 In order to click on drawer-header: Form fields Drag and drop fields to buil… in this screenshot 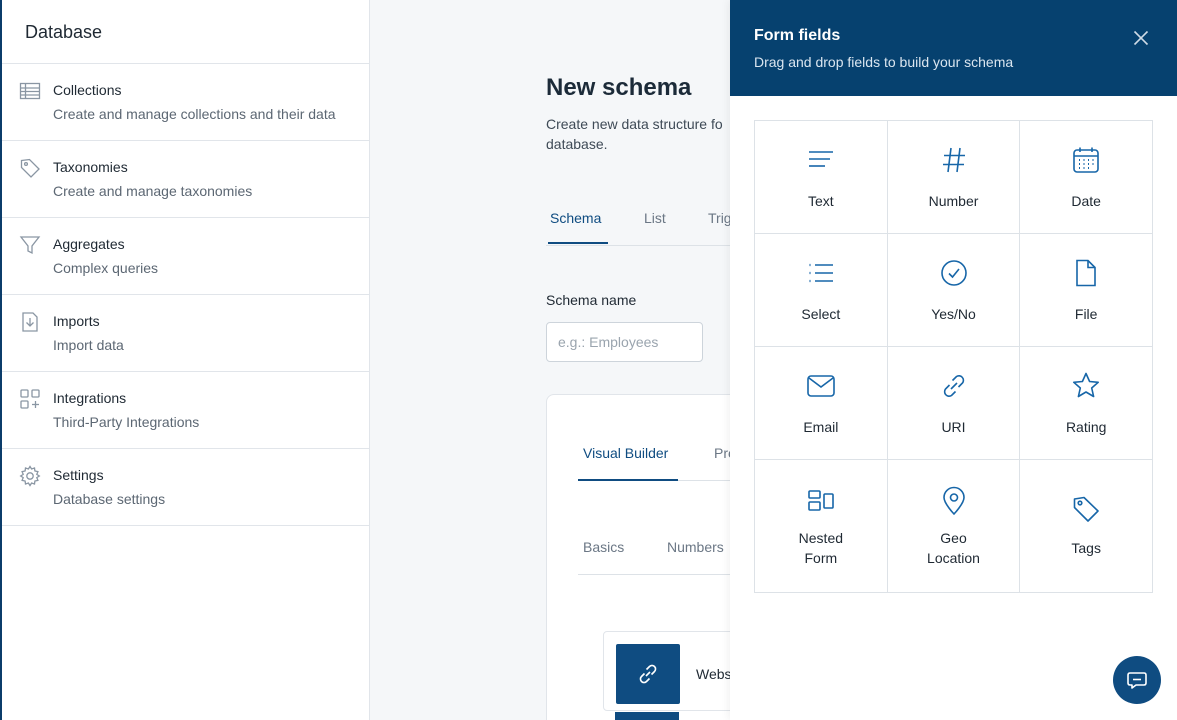, I will do `click(953, 48)`.